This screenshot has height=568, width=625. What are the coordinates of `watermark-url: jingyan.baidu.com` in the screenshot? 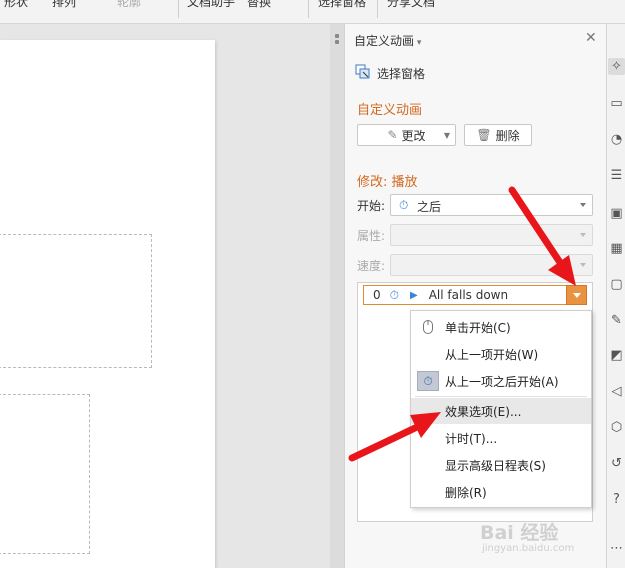 It's located at (528, 548).